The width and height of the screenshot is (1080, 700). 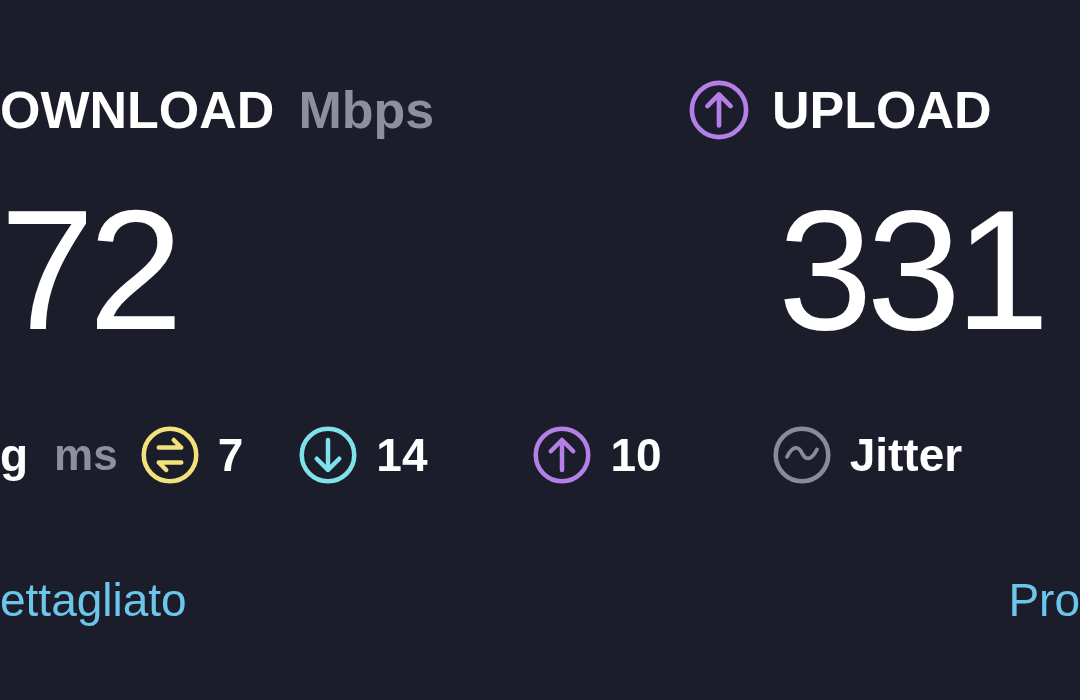 I want to click on ping-value: 14, so click(x=402, y=455).